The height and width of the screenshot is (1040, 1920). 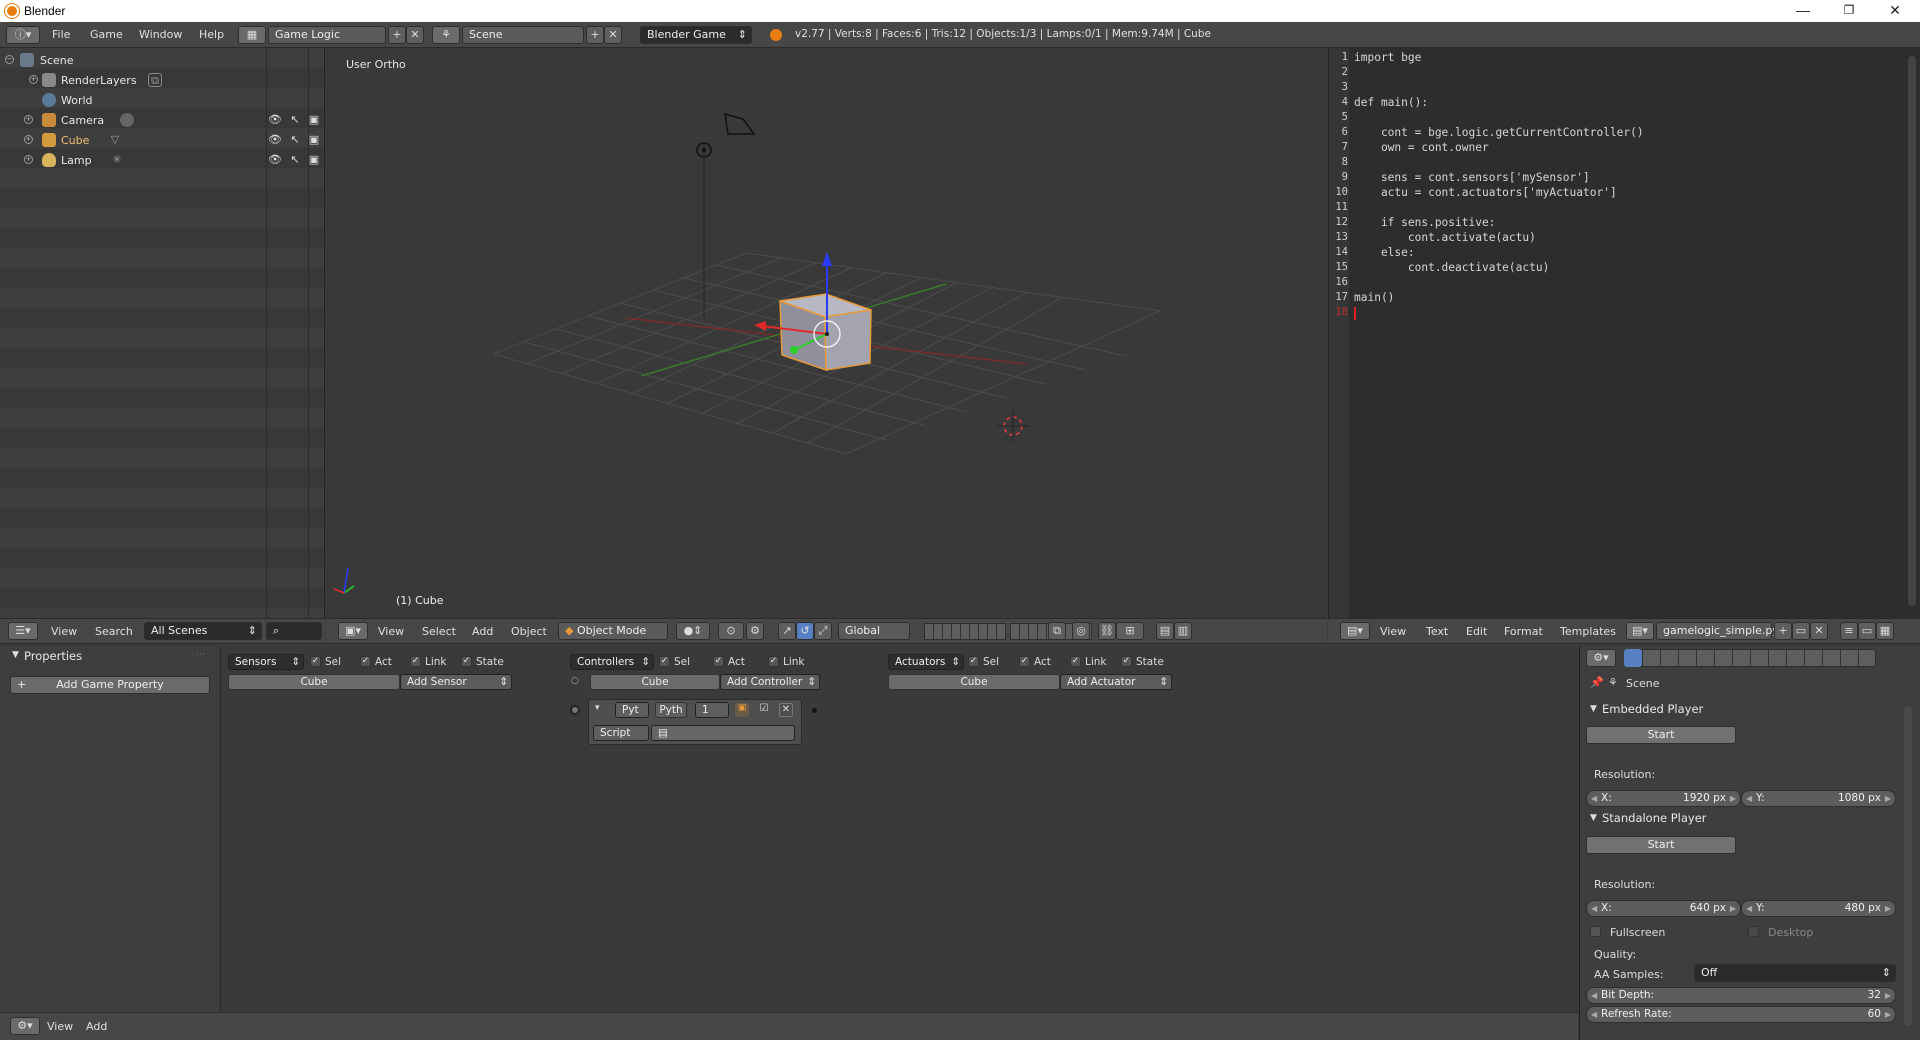 What do you see at coordinates (162, 80) in the screenshot?
I see `outliner-row-renderlayers: + RenderLayers ⧉` at bounding box center [162, 80].